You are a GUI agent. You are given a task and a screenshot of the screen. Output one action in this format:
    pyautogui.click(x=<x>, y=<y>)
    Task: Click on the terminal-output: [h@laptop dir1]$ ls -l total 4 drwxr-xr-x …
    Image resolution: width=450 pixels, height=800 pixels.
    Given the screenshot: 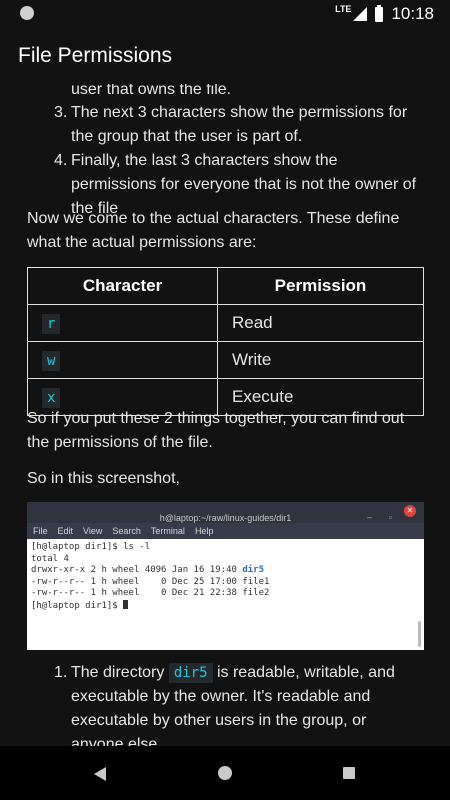 What is the action you would take?
    pyautogui.click(x=225, y=593)
    